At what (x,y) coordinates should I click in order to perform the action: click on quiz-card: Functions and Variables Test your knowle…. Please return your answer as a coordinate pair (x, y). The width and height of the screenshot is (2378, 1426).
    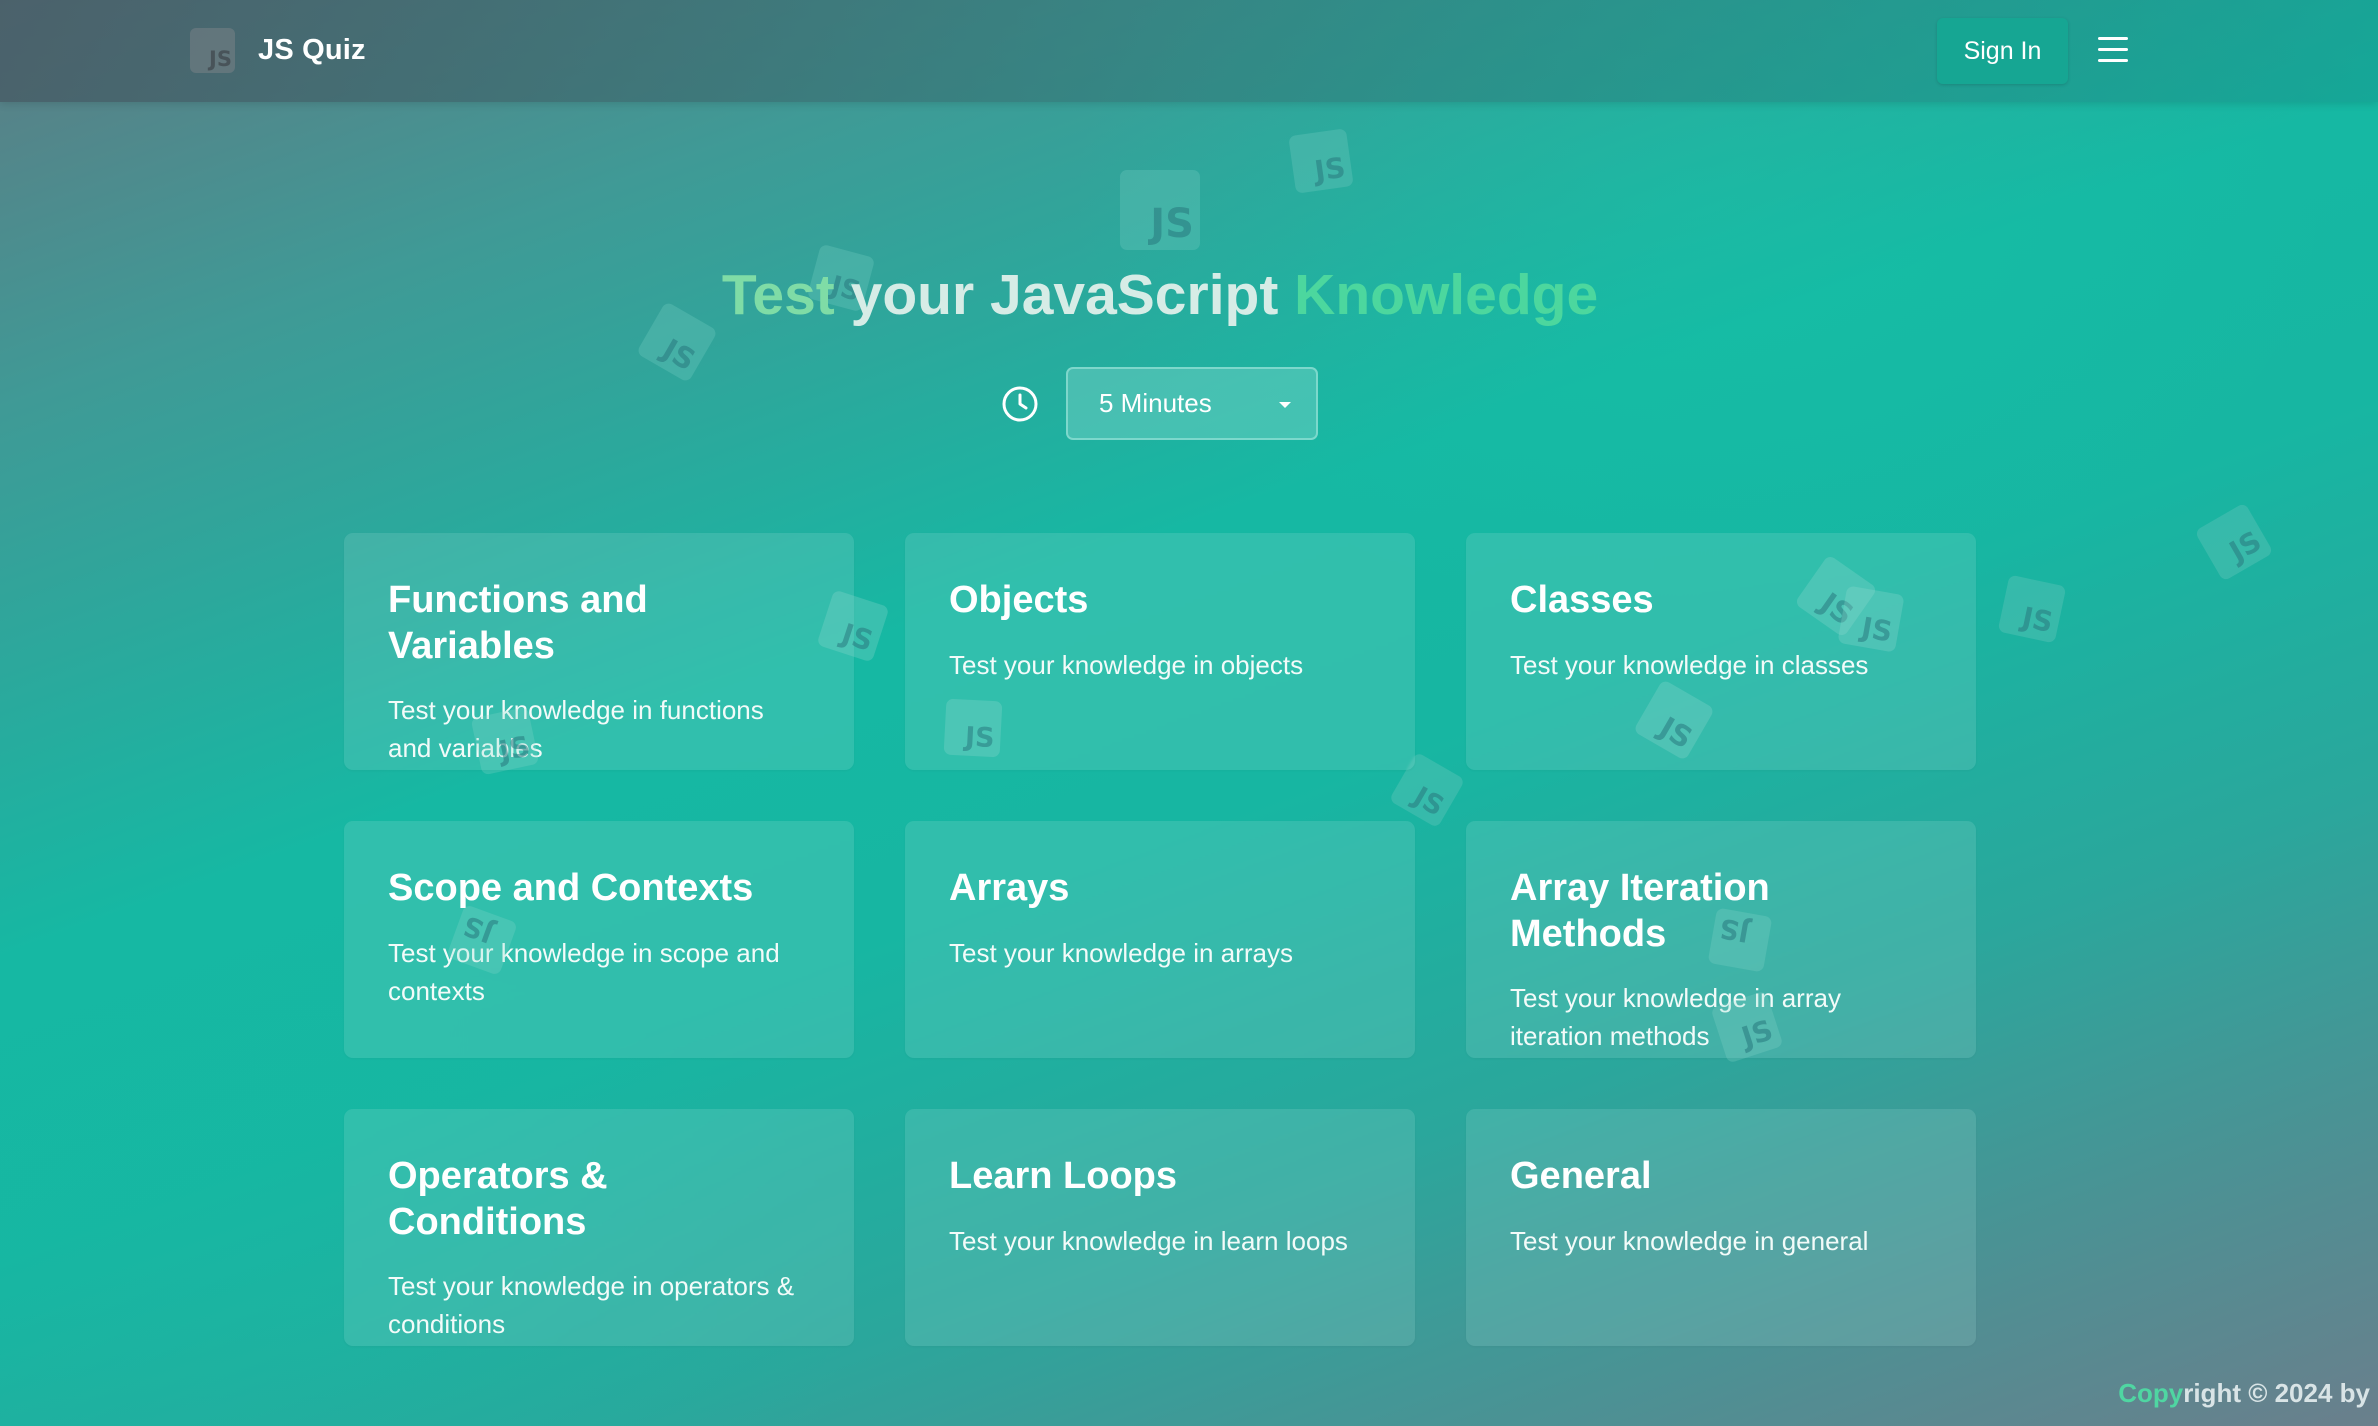
    Looking at the image, I should click on (599, 651).